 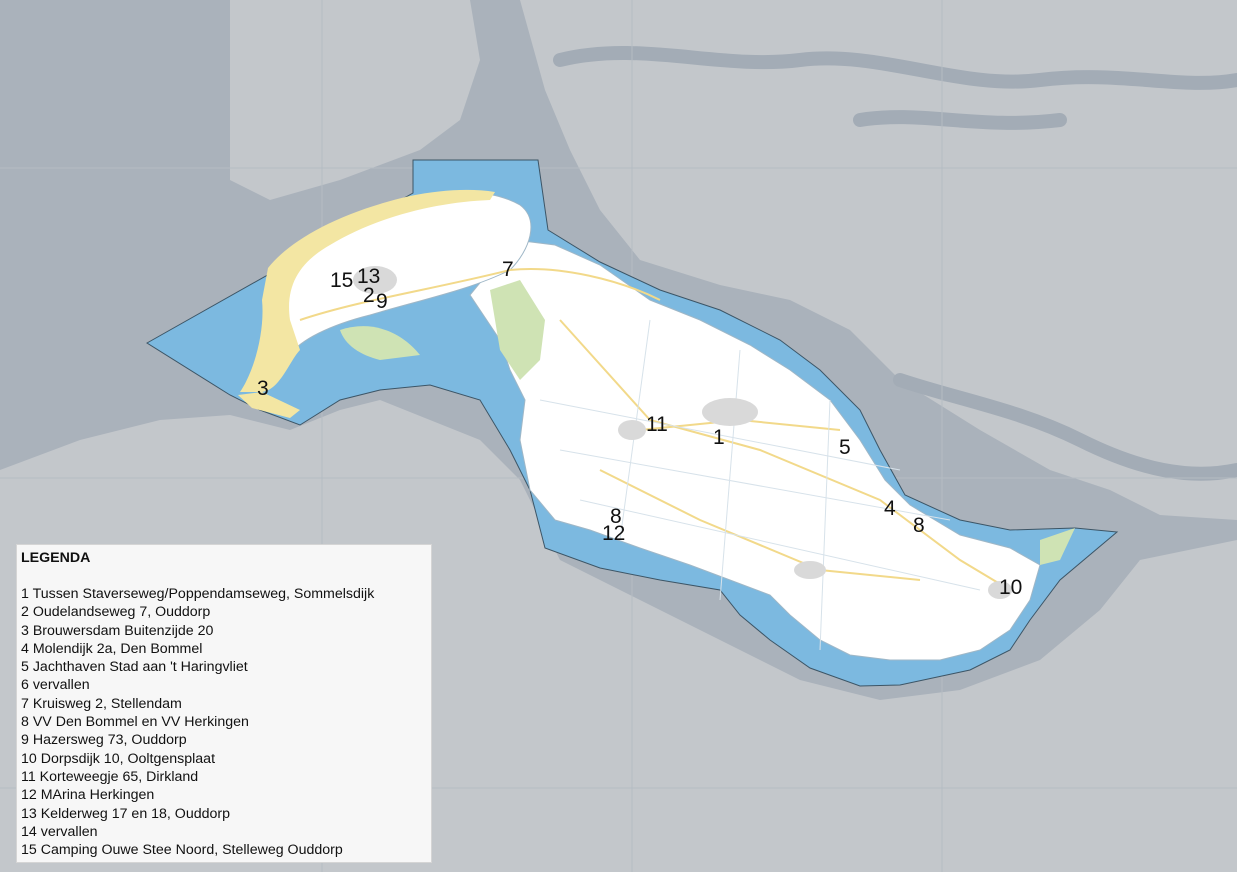 What do you see at coordinates (919, 525) in the screenshot?
I see `marker-8-den-bommel: 8` at bounding box center [919, 525].